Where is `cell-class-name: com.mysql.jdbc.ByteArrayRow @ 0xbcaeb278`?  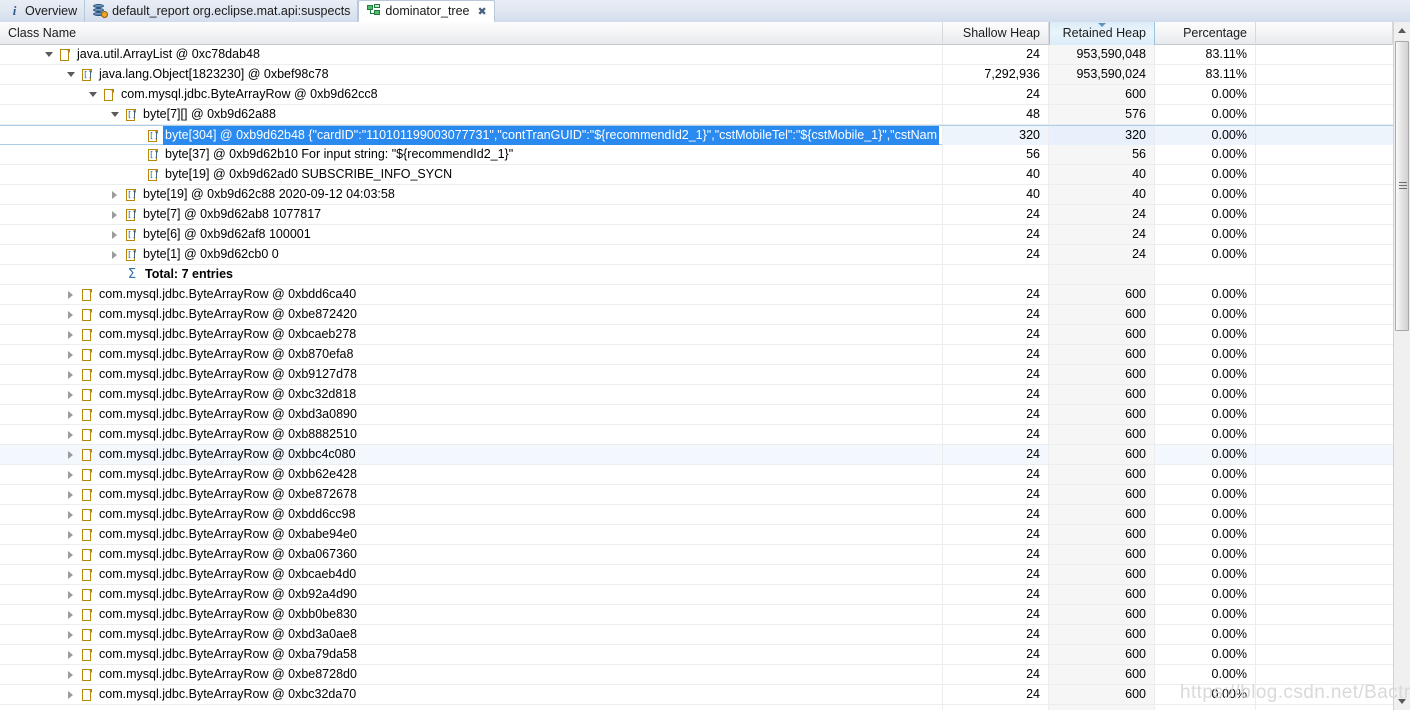 cell-class-name: com.mysql.jdbc.ByteArrayRow @ 0xbcaeb278 is located at coordinates (471, 334).